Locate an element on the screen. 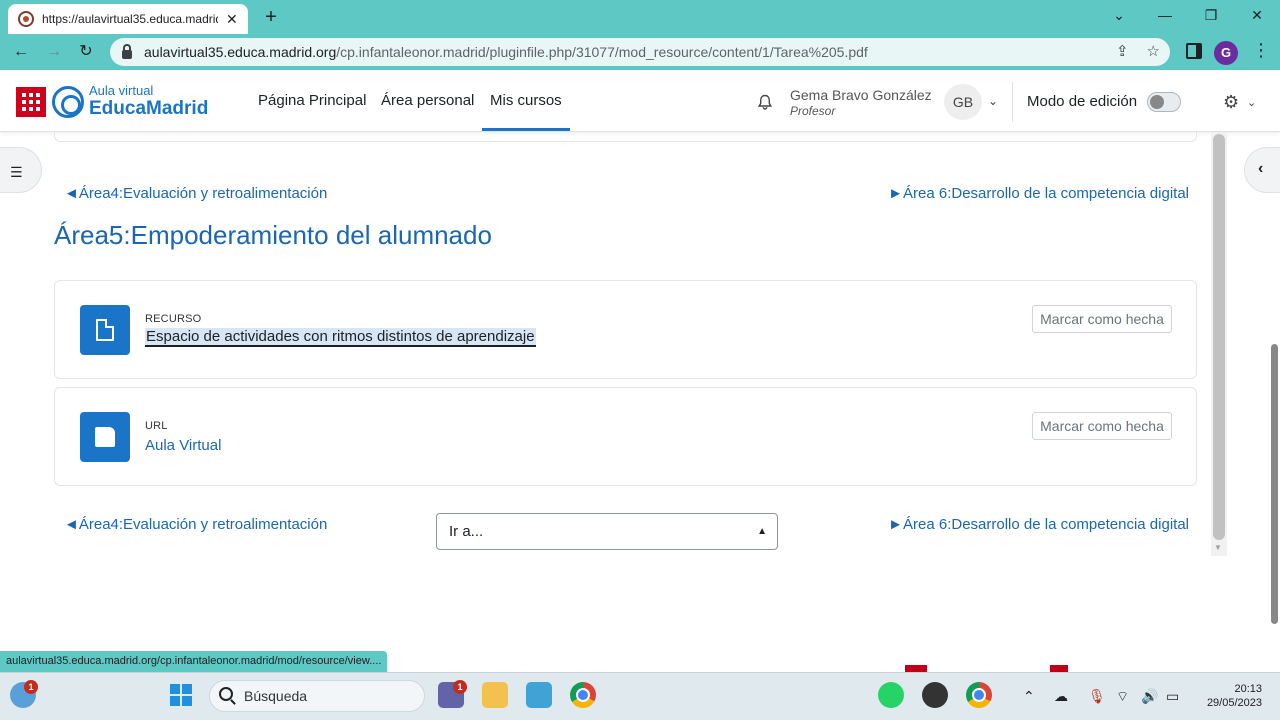 Image resolution: width=1280 pixels, height=720 pixels. browser-tab: https://aulavirtual35.educa.madrid ✕ is located at coordinates (128, 19).